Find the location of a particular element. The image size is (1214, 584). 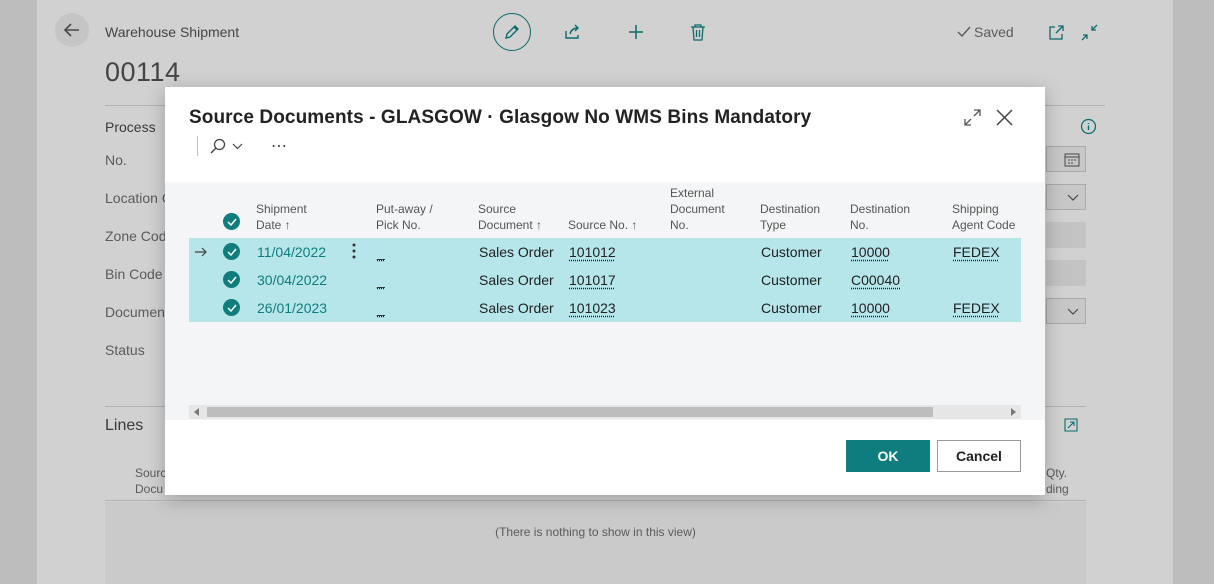

col-header-put-away: Put-away / Pick No. is located at coordinates (404, 217).